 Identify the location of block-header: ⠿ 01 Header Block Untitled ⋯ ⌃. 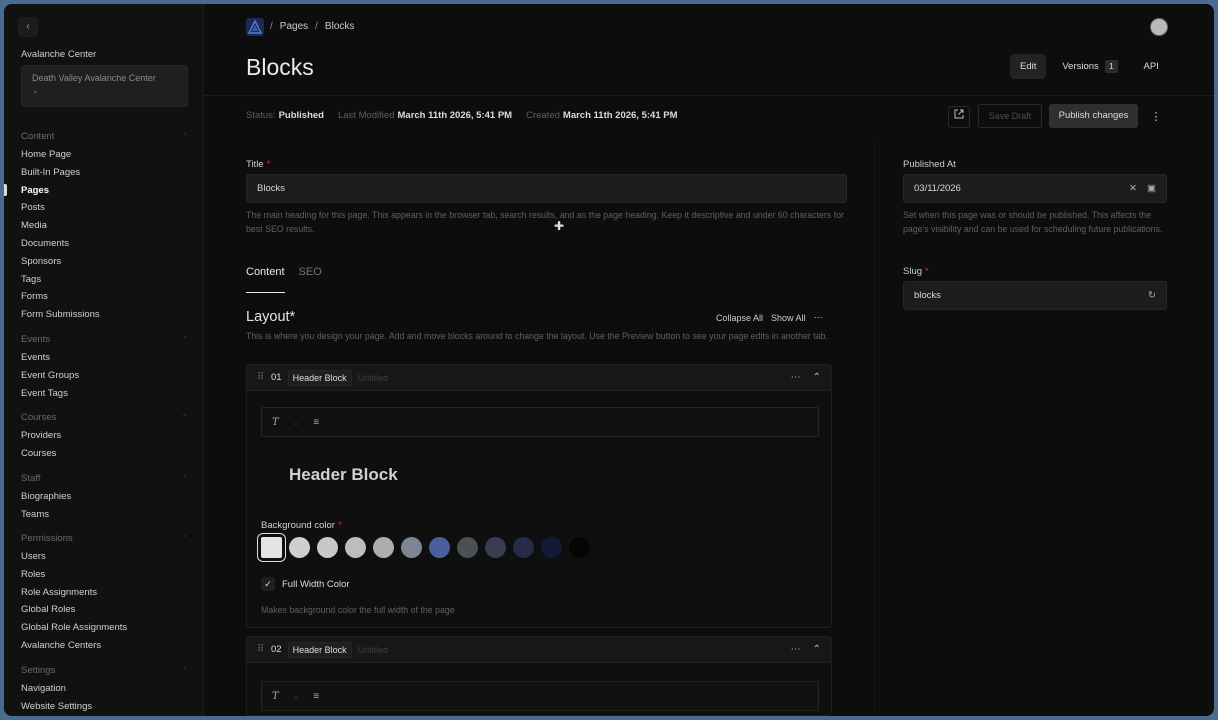
(539, 378).